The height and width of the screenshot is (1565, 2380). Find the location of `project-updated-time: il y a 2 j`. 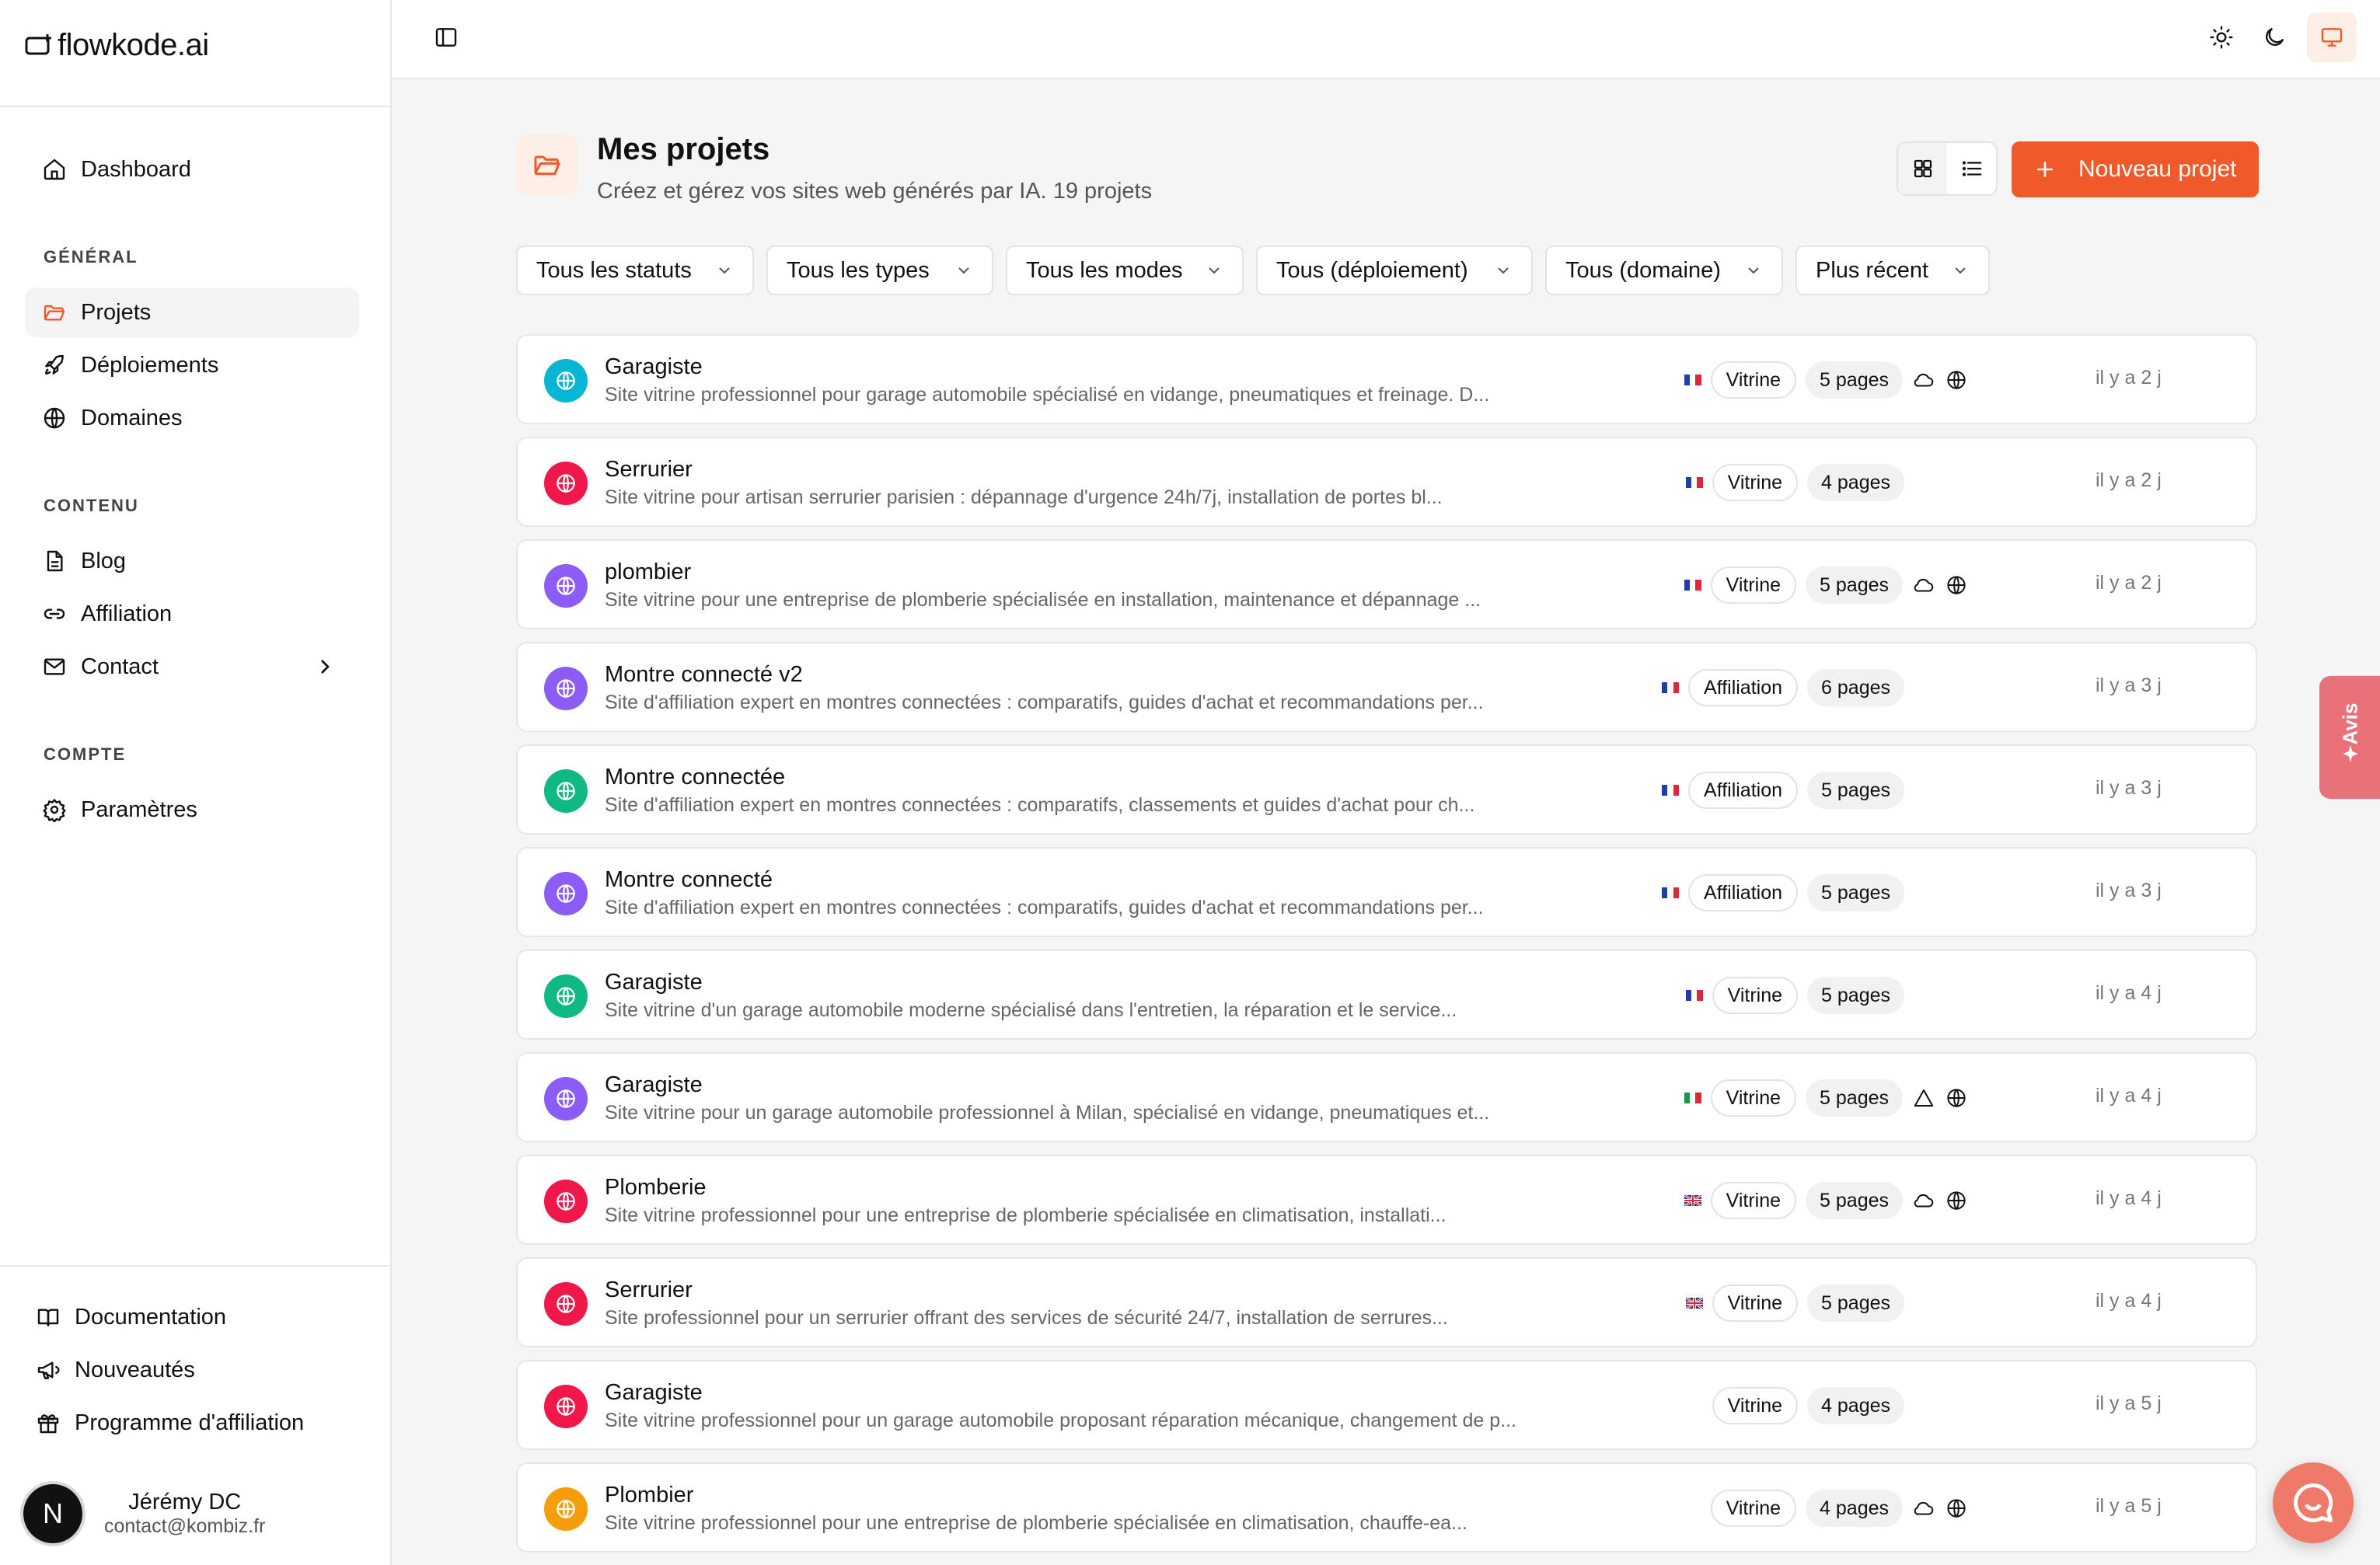

project-updated-time: il y a 2 j is located at coordinates (2129, 480).